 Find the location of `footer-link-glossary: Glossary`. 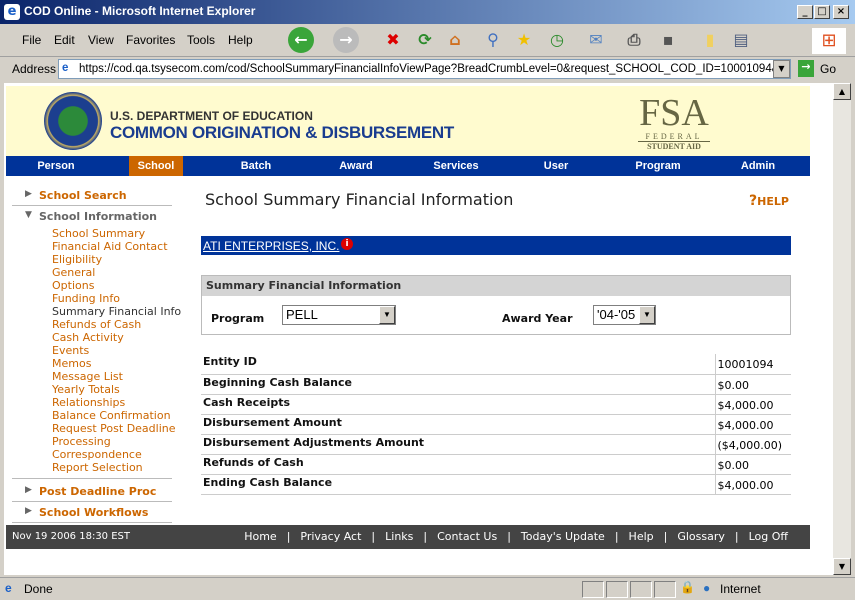

footer-link-glossary: Glossary is located at coordinates (701, 536).